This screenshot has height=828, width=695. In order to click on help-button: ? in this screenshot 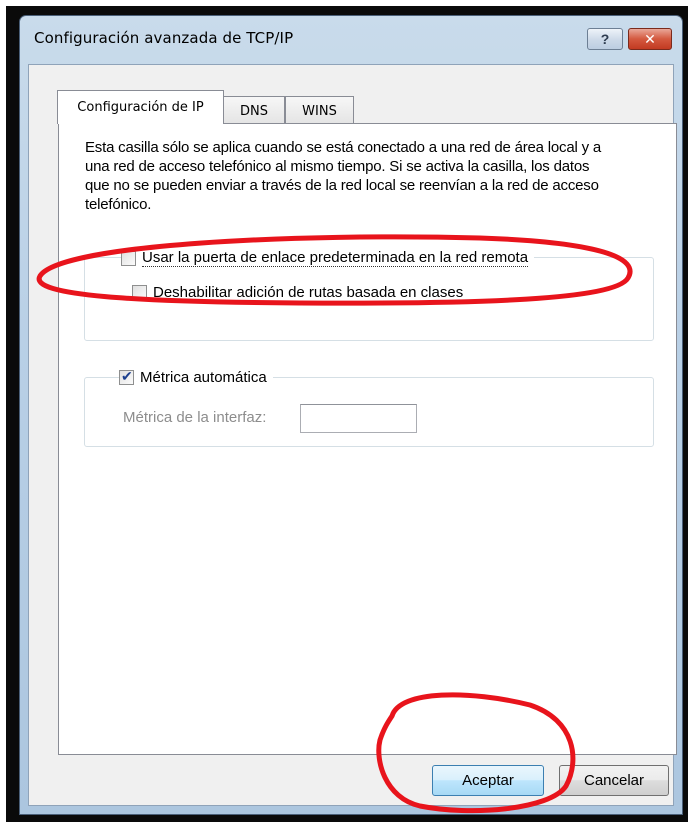, I will do `click(605, 39)`.